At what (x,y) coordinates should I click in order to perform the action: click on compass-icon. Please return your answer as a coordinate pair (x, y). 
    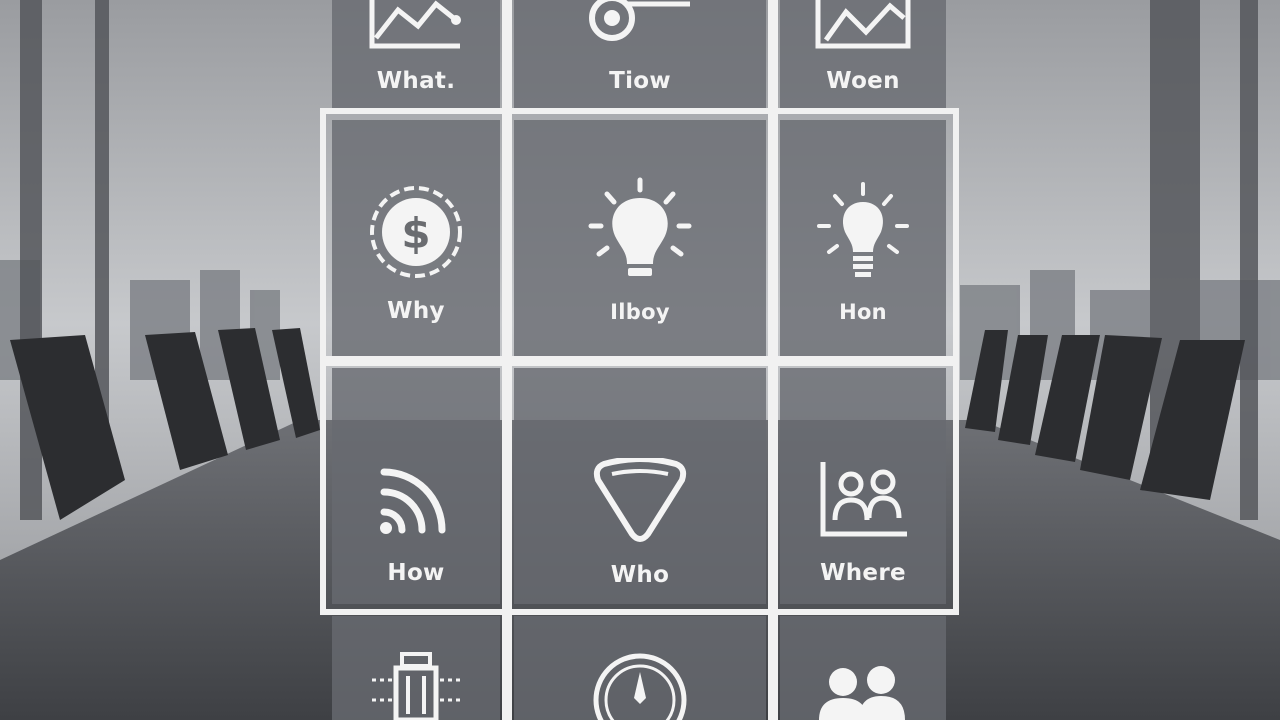
    Looking at the image, I should click on (640, 686).